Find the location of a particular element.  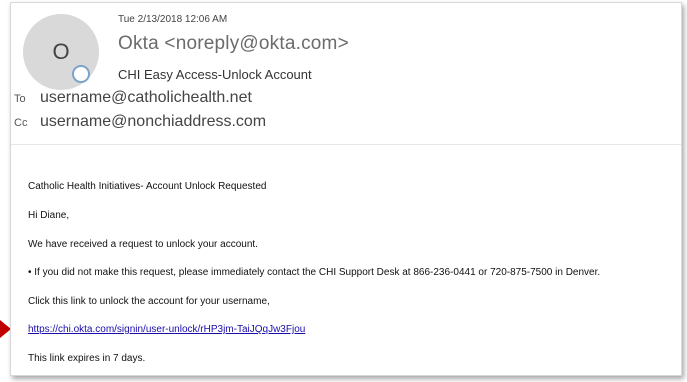

header-divider is located at coordinates (346, 144).